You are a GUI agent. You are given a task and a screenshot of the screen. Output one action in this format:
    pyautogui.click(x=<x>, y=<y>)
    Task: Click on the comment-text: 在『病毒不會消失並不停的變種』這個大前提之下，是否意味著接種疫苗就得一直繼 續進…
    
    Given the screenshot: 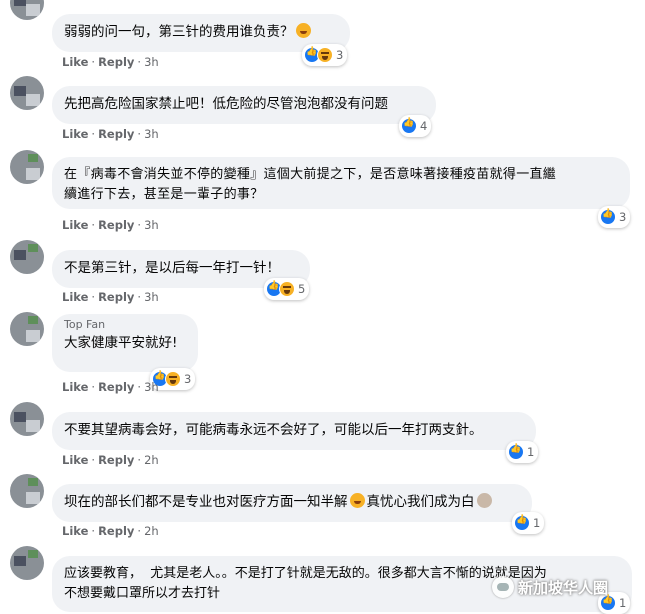 What is the action you would take?
    pyautogui.click(x=310, y=184)
    